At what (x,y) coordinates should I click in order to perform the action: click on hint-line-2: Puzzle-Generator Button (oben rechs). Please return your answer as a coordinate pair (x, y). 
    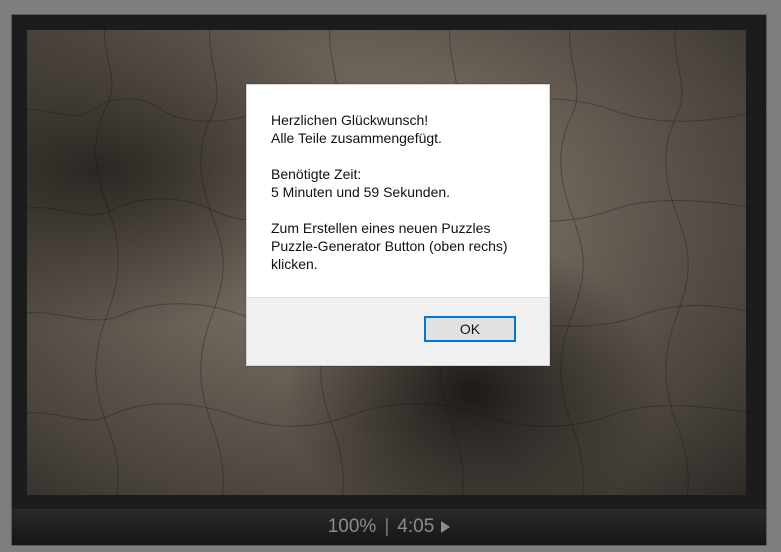
    Looking at the image, I should click on (389, 246).